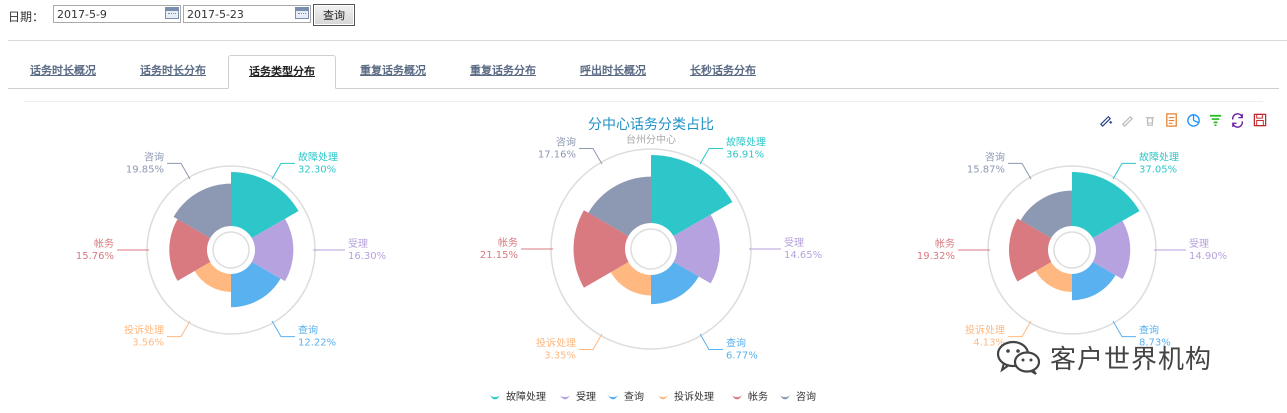 This screenshot has height=413, width=1287. What do you see at coordinates (742, 355) in the screenshot?
I see `slice-value: 6.77%` at bounding box center [742, 355].